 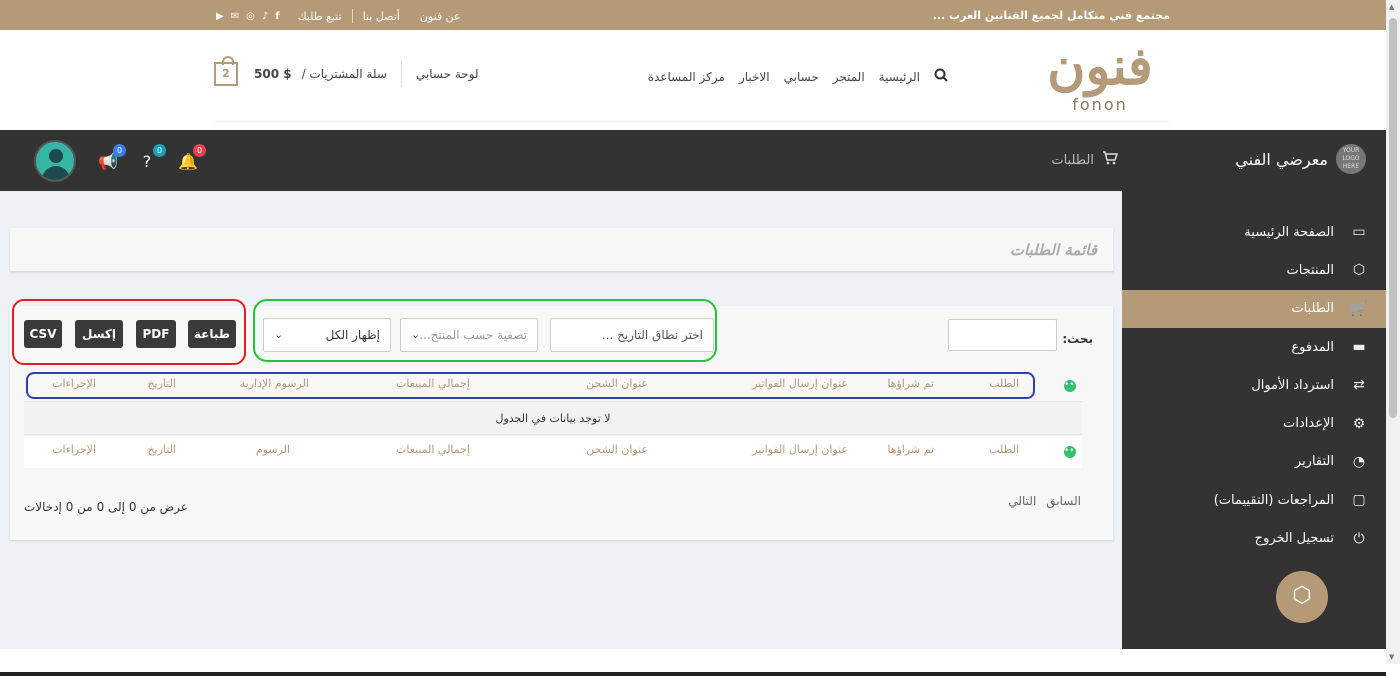 What do you see at coordinates (273, 74) in the screenshot?
I see `cart-total: 500 $` at bounding box center [273, 74].